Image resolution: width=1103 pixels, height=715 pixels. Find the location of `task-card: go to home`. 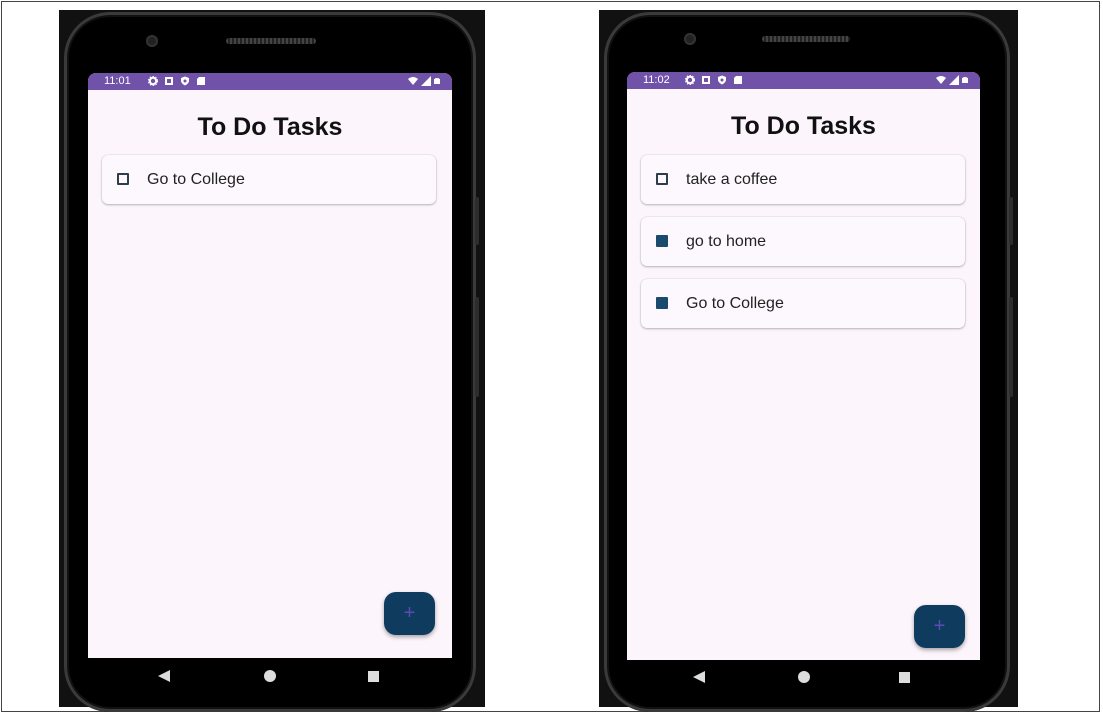

task-card: go to home is located at coordinates (803, 241).